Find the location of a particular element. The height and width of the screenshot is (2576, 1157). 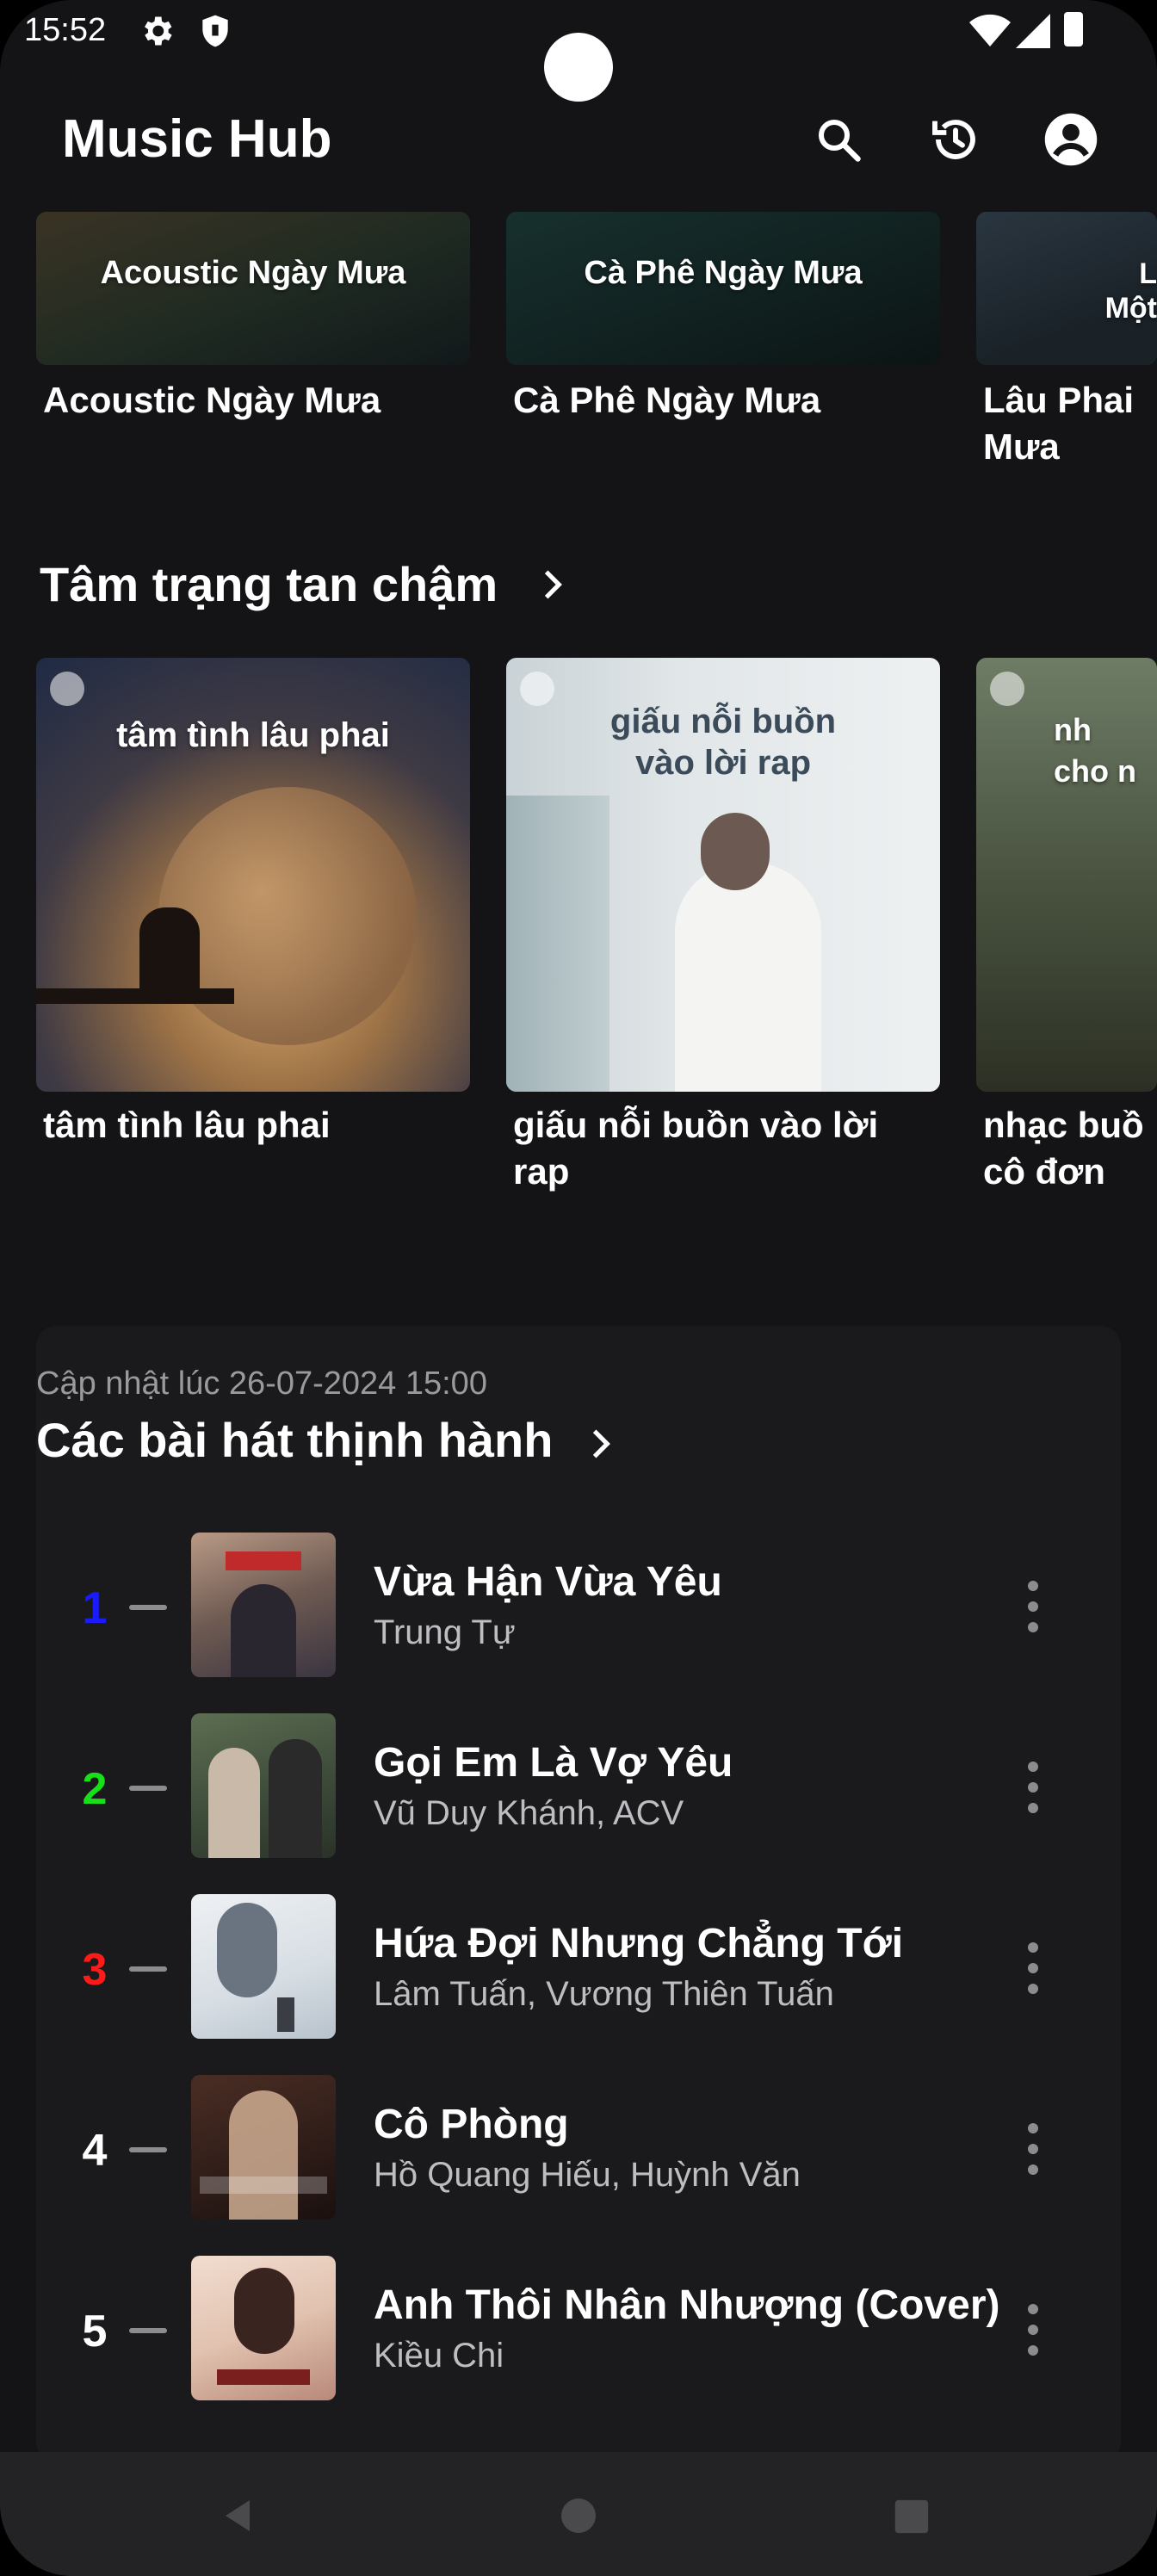

playlist-card-title: giấu nỗi buồn vào lời rap is located at coordinates (728, 1148).